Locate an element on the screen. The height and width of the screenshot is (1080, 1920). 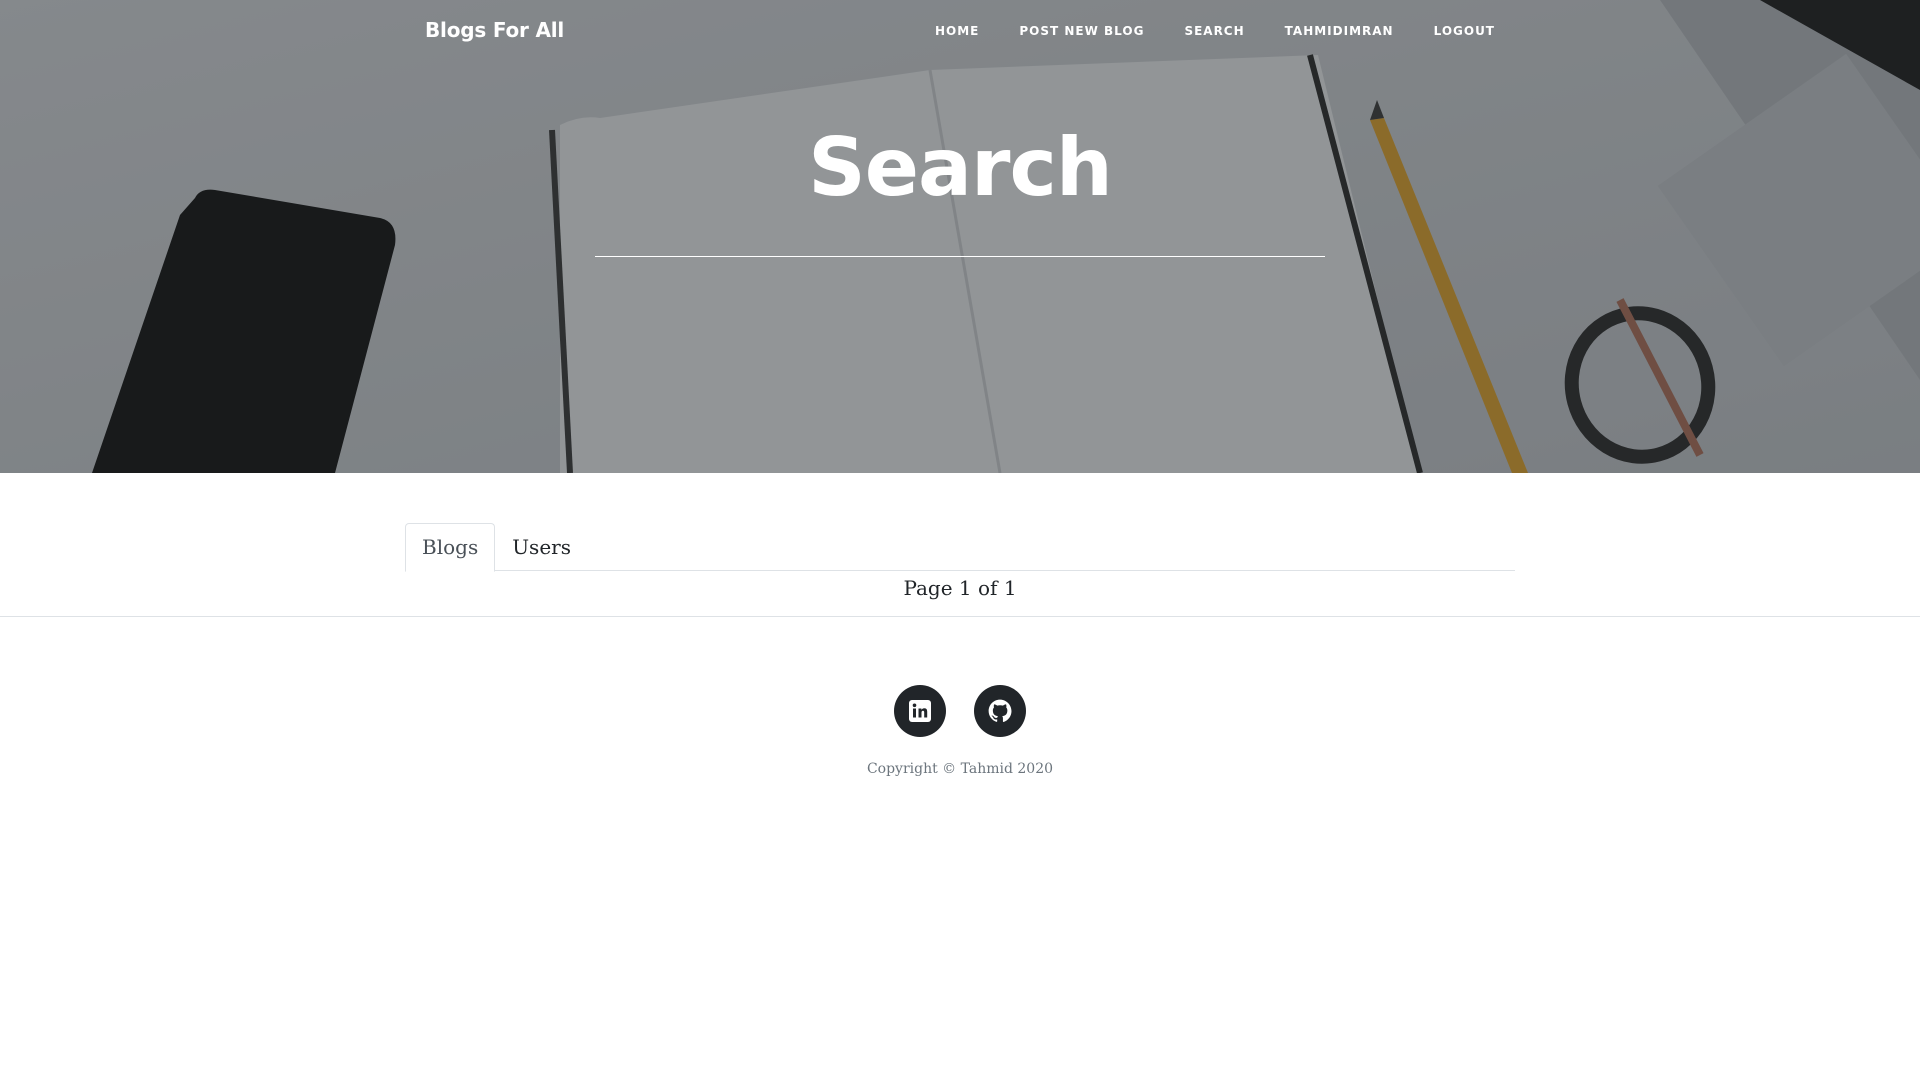
github-link is located at coordinates (1000, 711).